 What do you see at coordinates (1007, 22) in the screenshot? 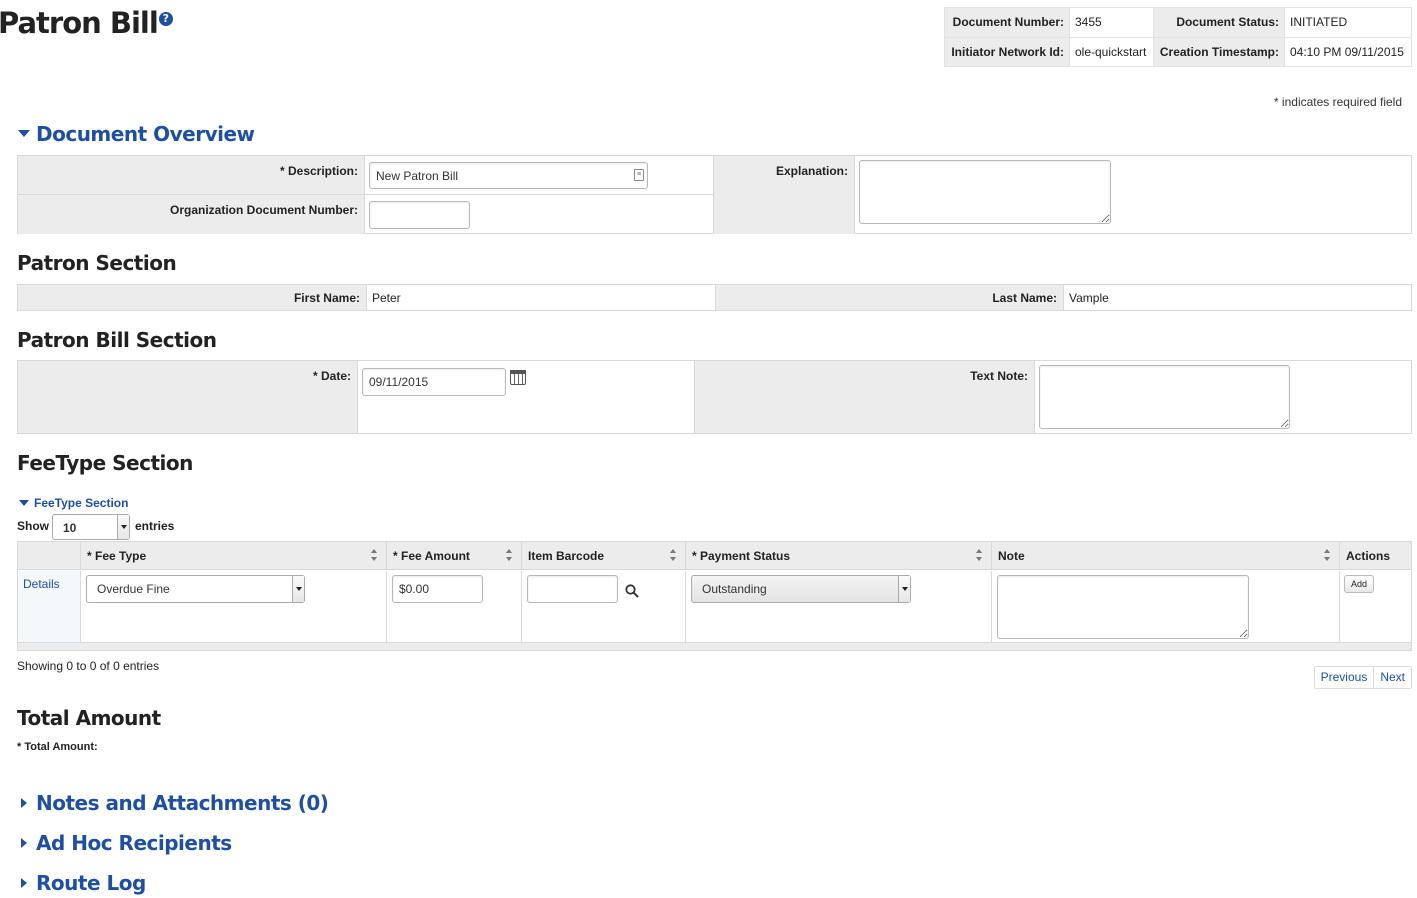
I see `doc-number-label: Document Number:` at bounding box center [1007, 22].